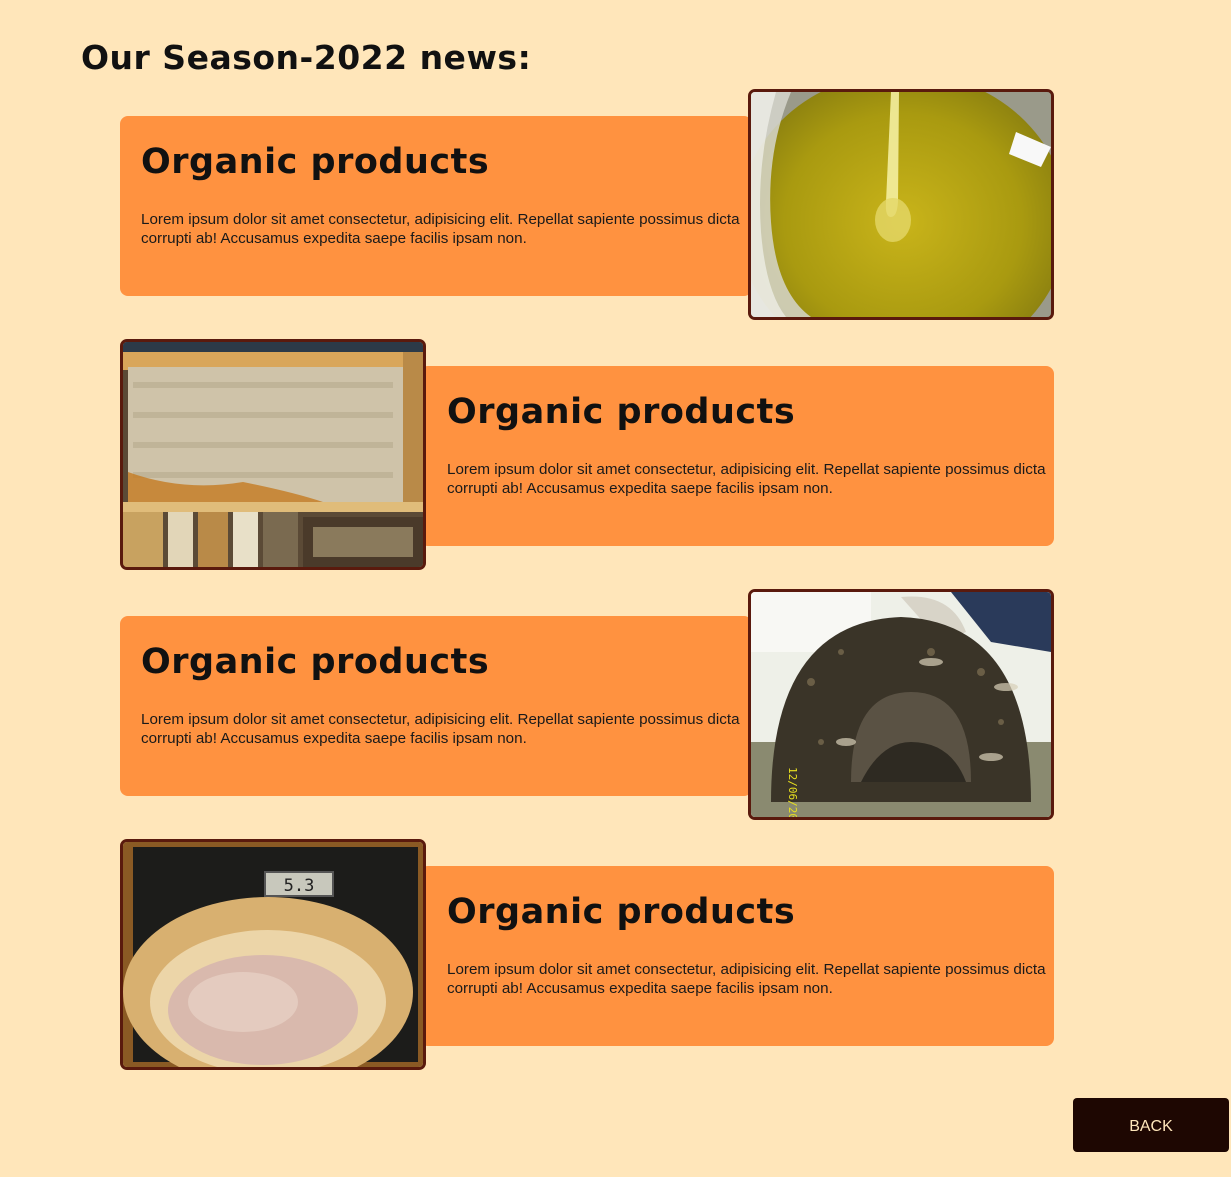 The image size is (1231, 1177). I want to click on scale-display-reading: 5.3, so click(299, 886).